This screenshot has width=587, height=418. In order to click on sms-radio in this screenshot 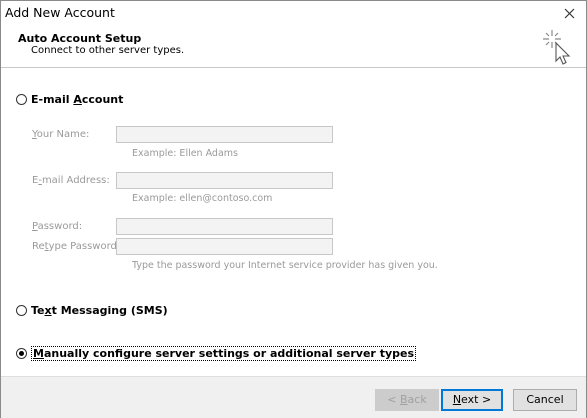, I will do `click(21, 310)`.